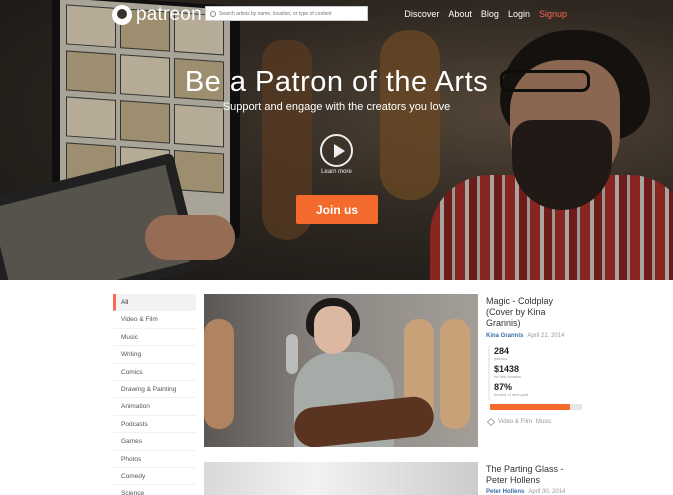 The height and width of the screenshot is (495, 673). Describe the element at coordinates (490, 14) in the screenshot. I see `nav-blog: Blog` at that location.